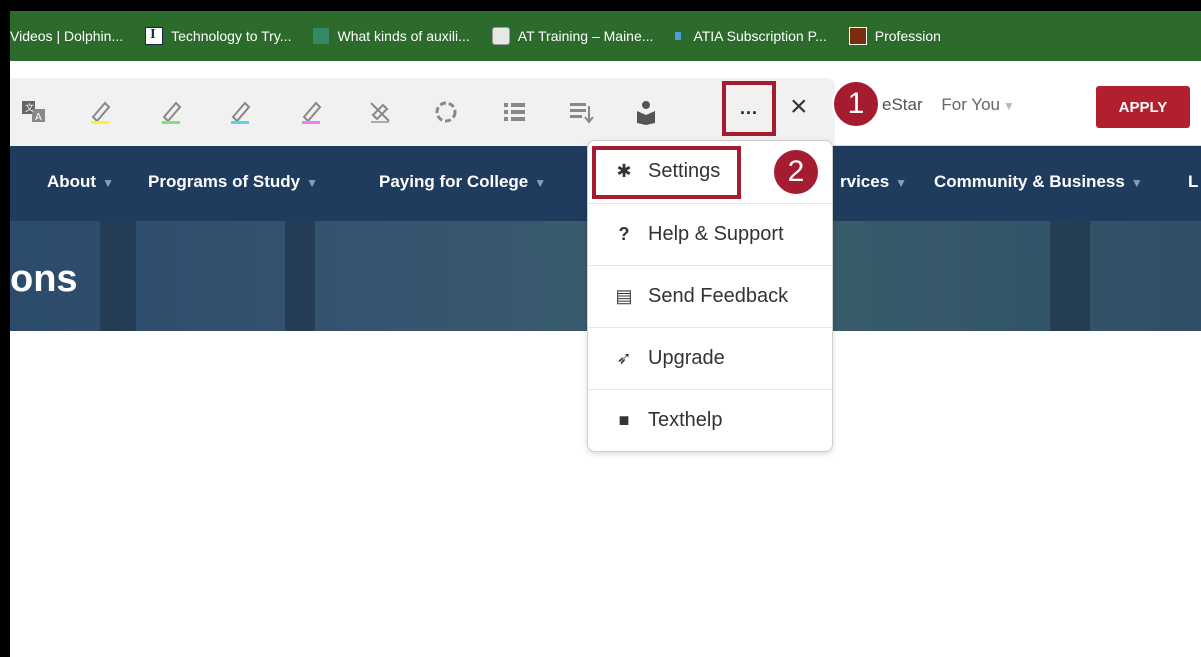 Image resolution: width=1201 pixels, height=657 pixels. I want to click on svg-text: A, so click(38, 117).